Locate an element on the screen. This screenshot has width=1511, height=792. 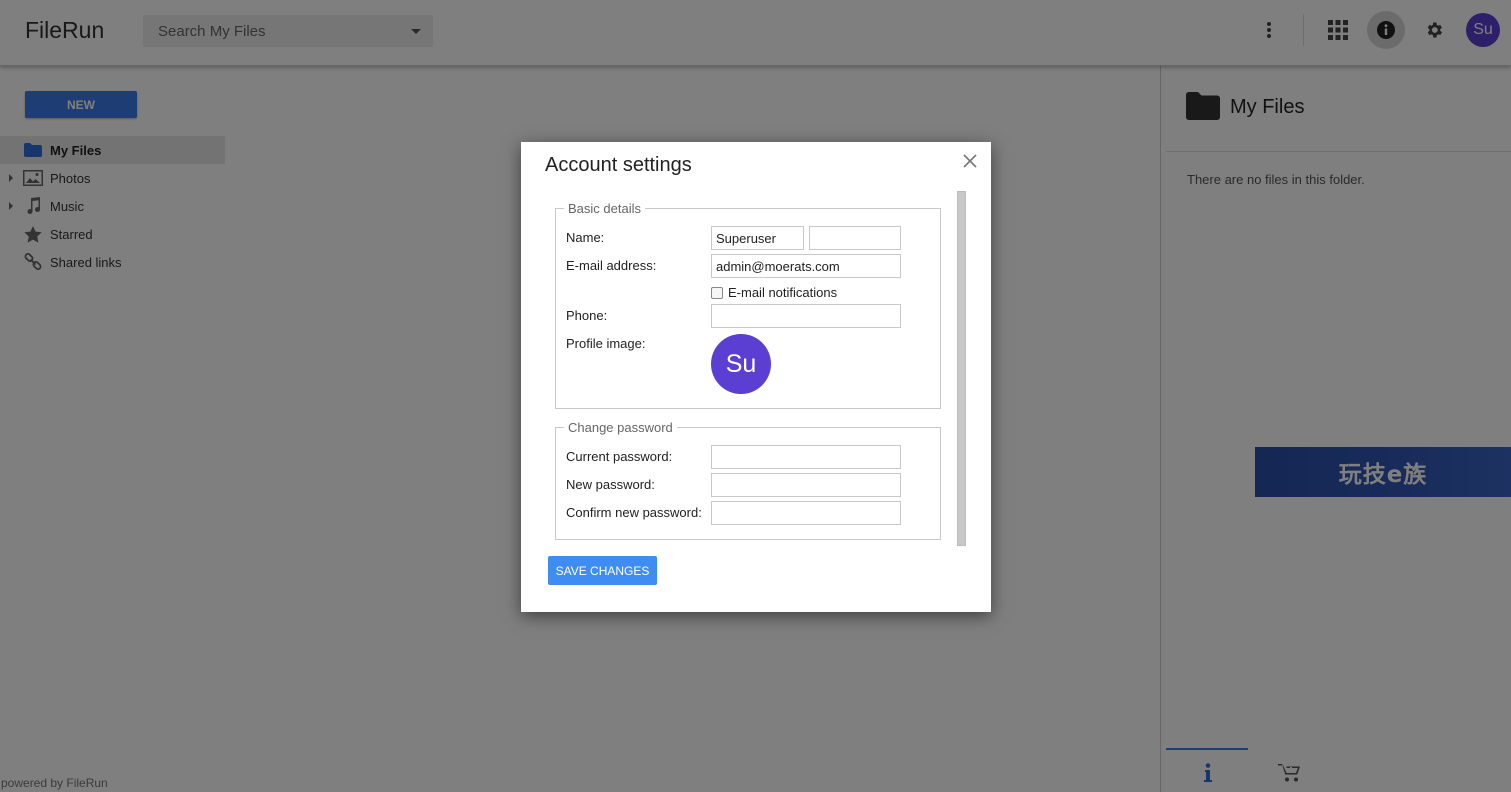
email-notifications-checkbox is located at coordinates (717, 293).